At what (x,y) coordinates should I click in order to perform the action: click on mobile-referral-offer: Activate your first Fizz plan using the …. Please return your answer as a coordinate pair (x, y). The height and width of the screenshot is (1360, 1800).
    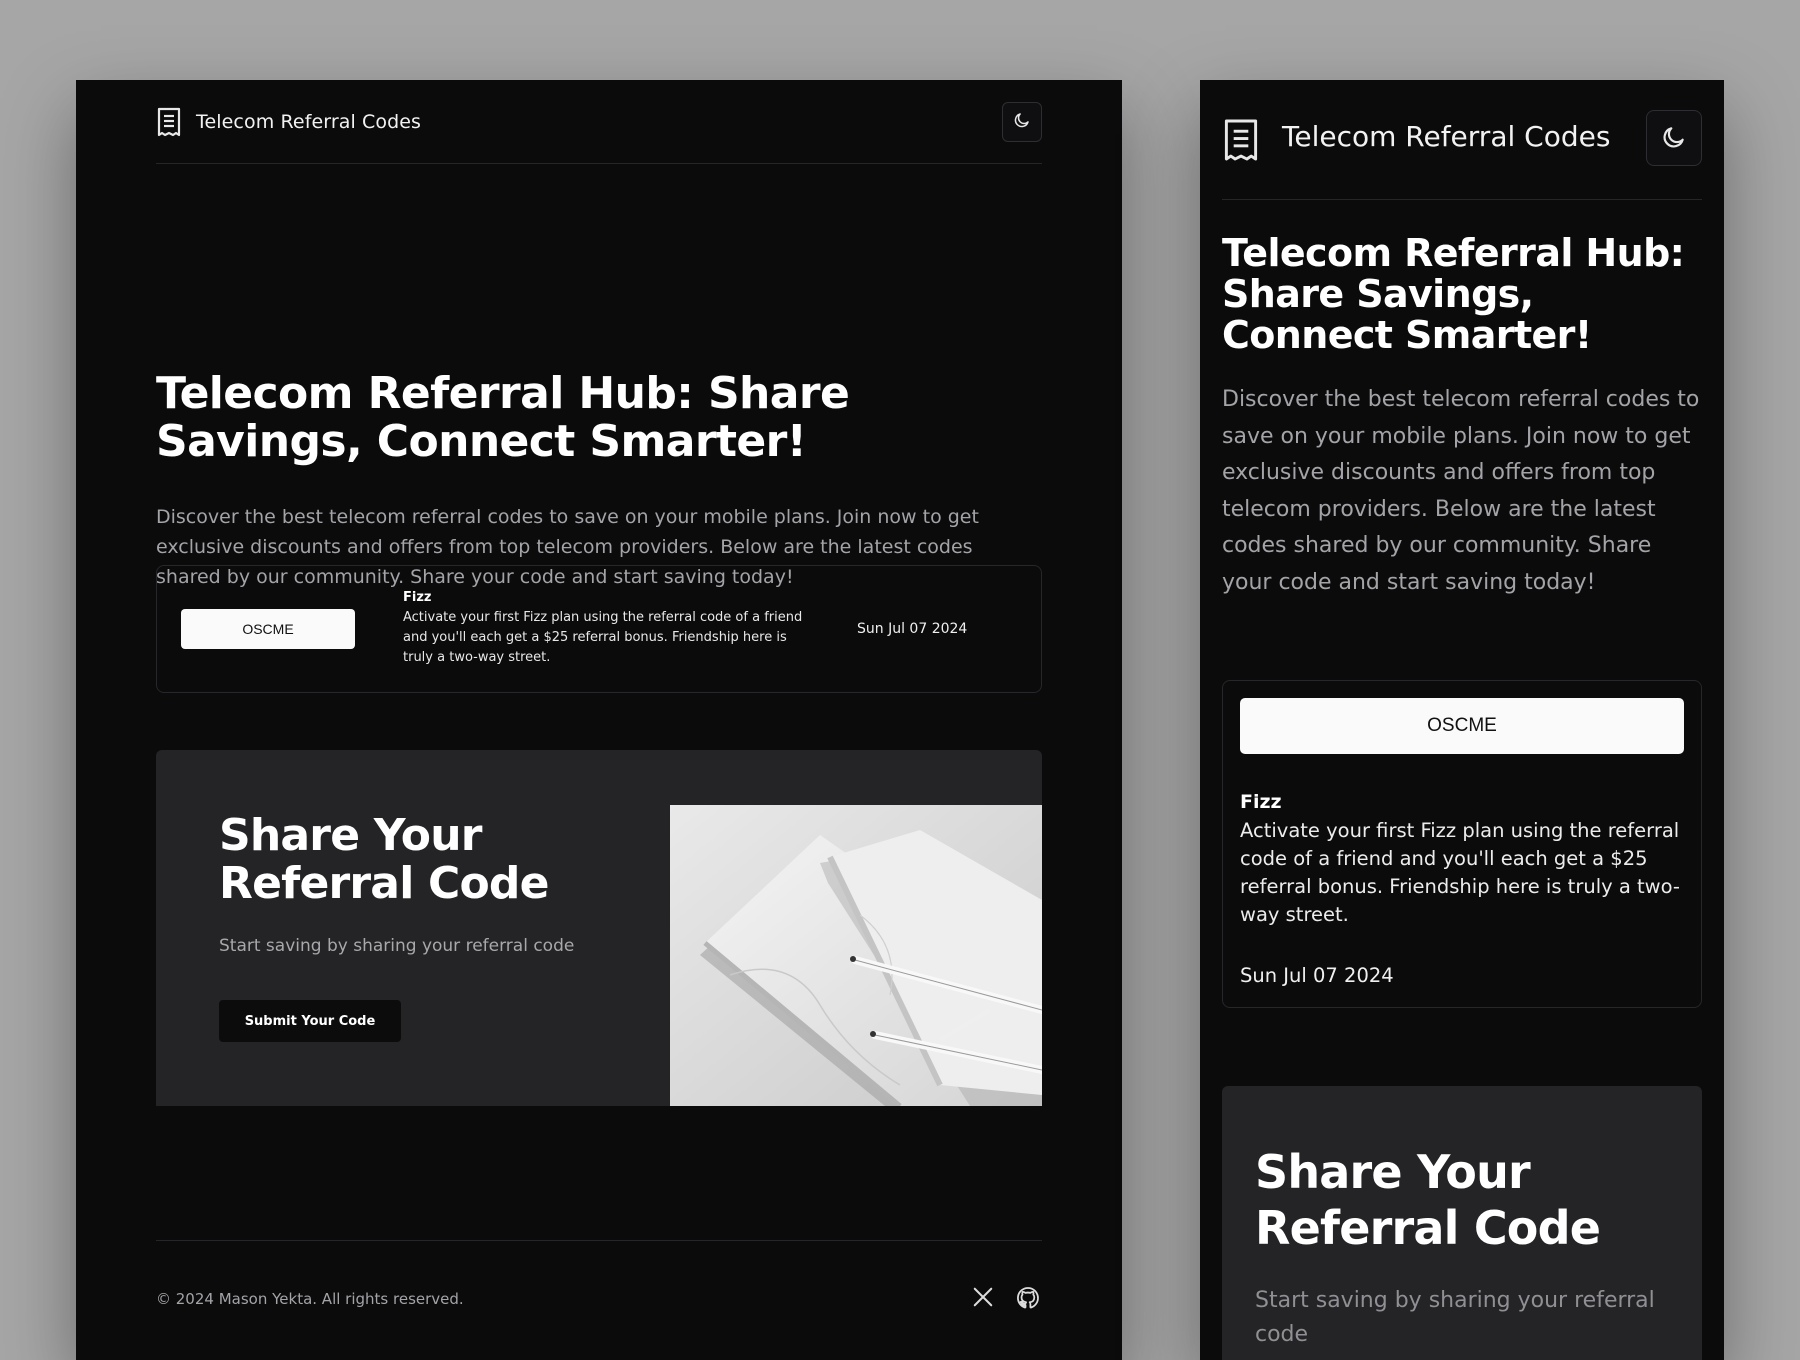
    Looking at the image, I should click on (1460, 872).